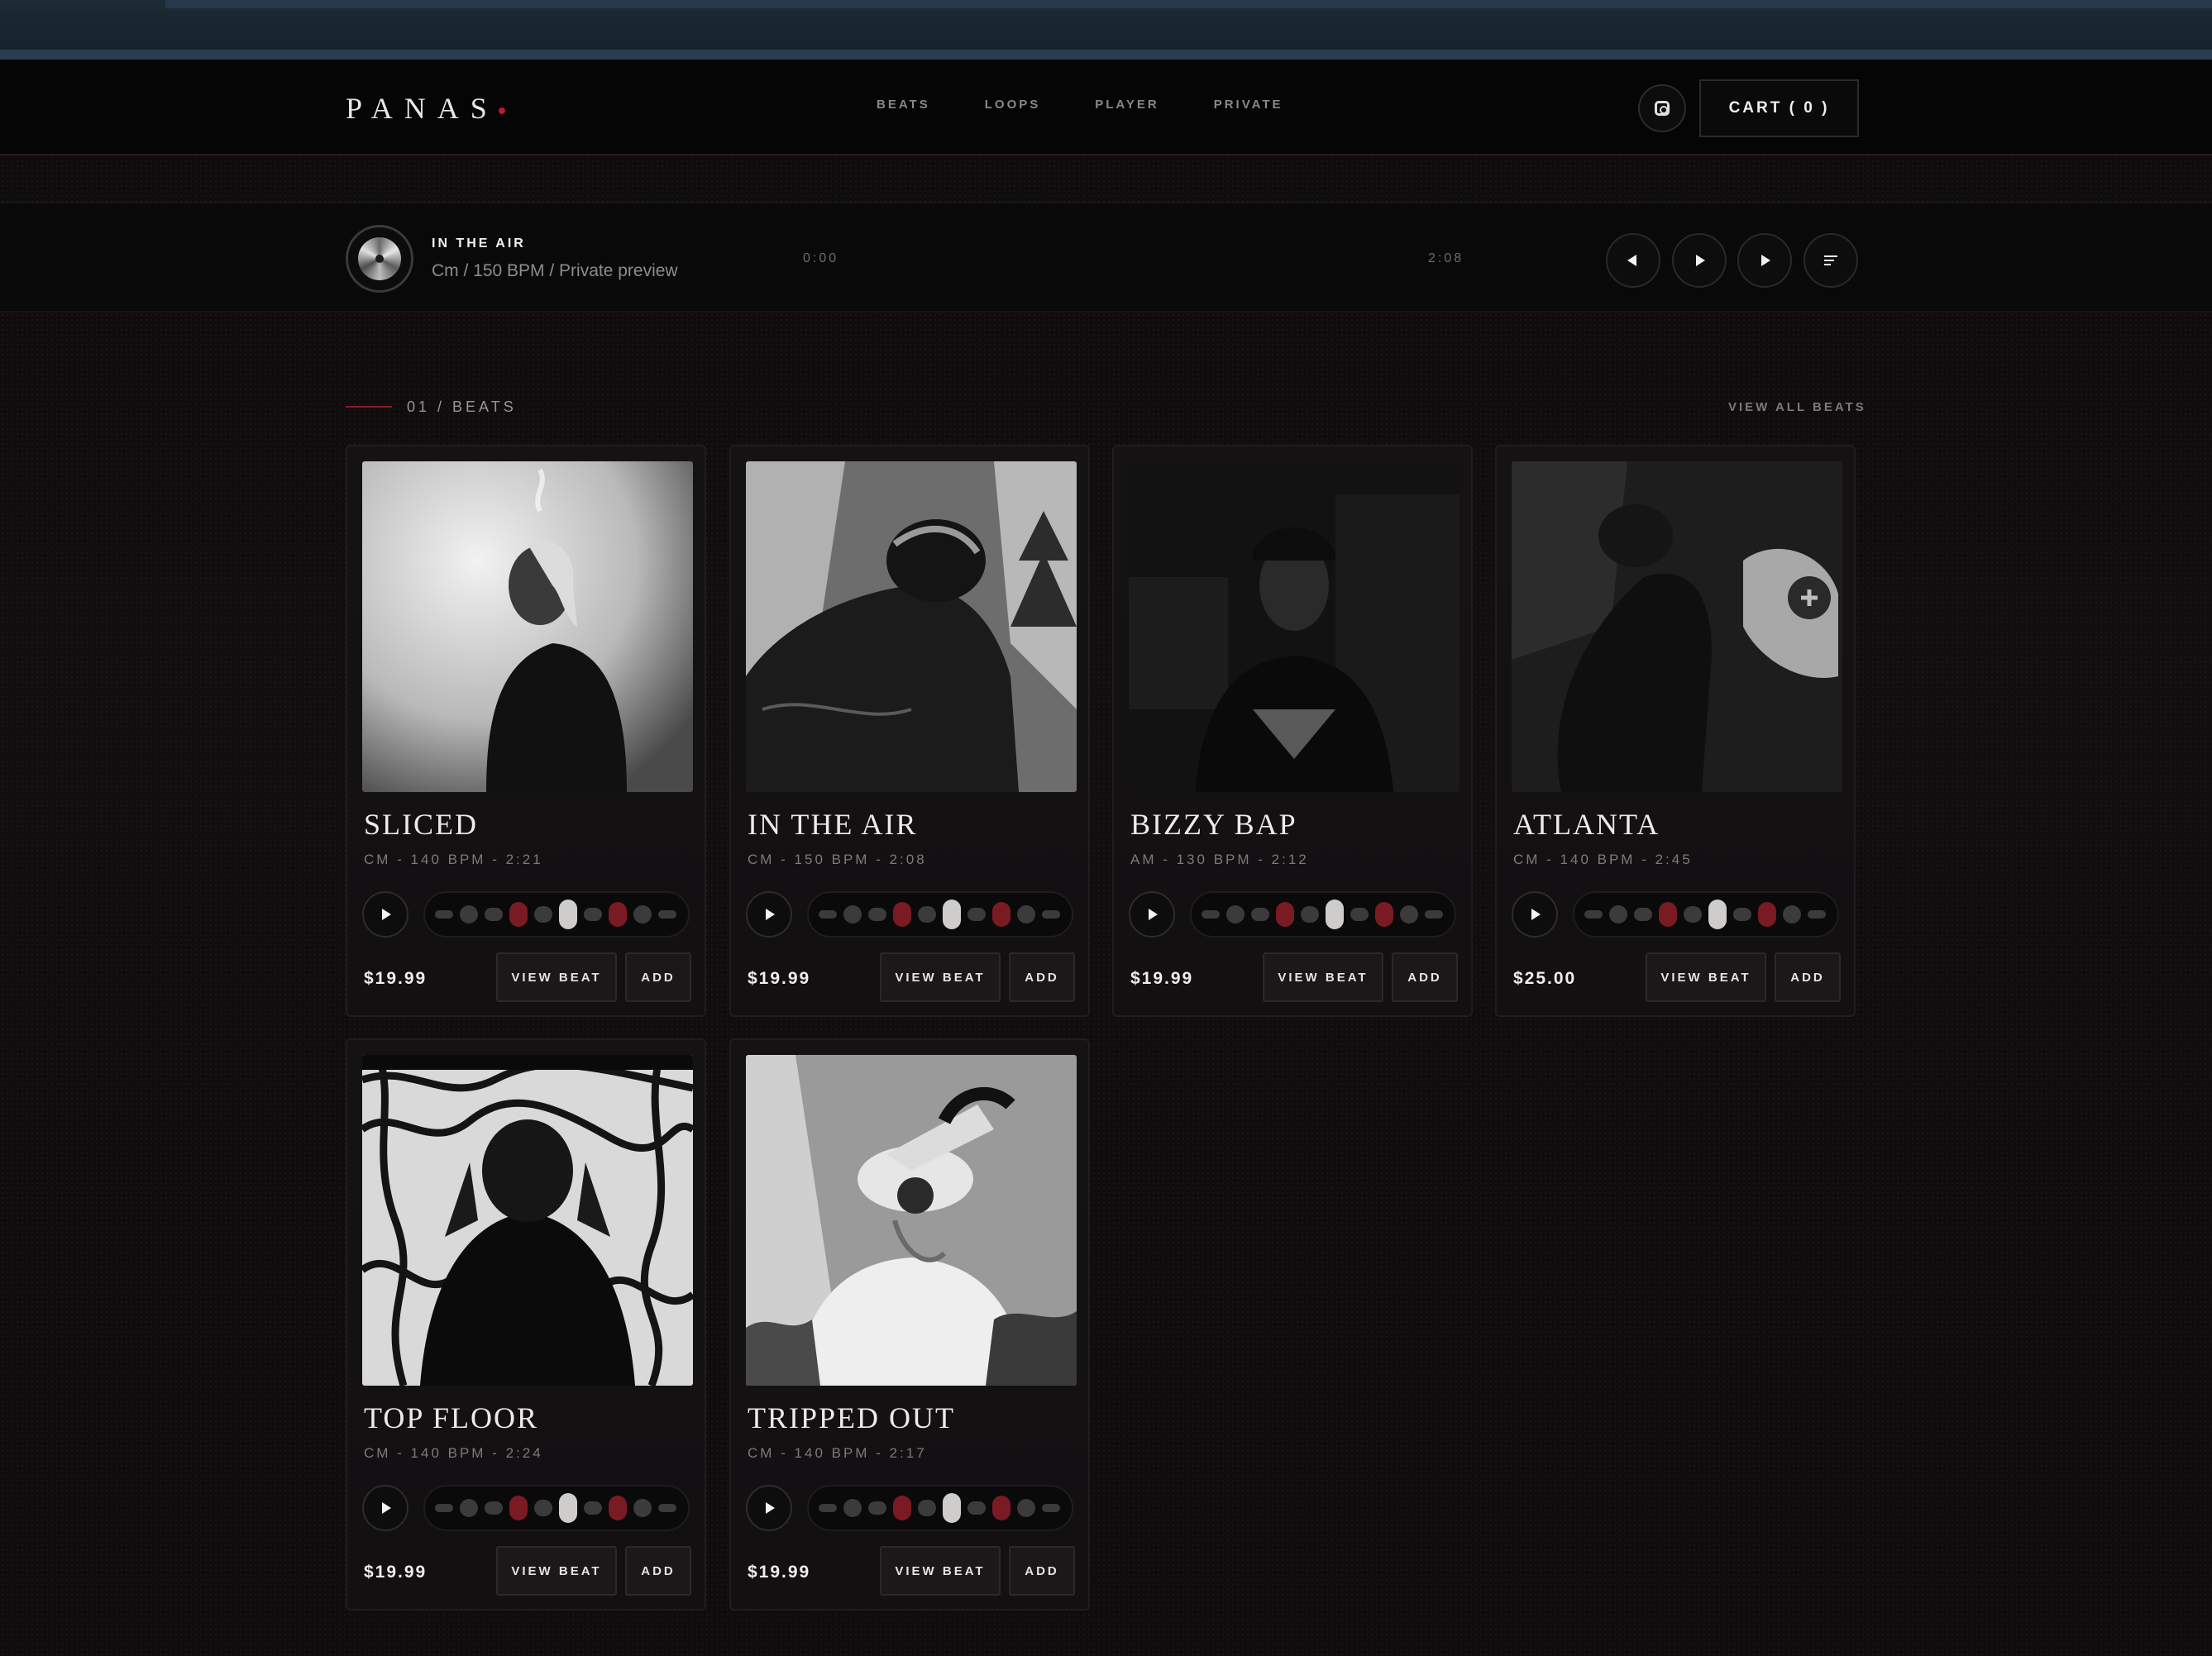 The width and height of the screenshot is (2212, 1656). Describe the element at coordinates (852, 1418) in the screenshot. I see `beat-title: TRIPPED OUT` at that location.